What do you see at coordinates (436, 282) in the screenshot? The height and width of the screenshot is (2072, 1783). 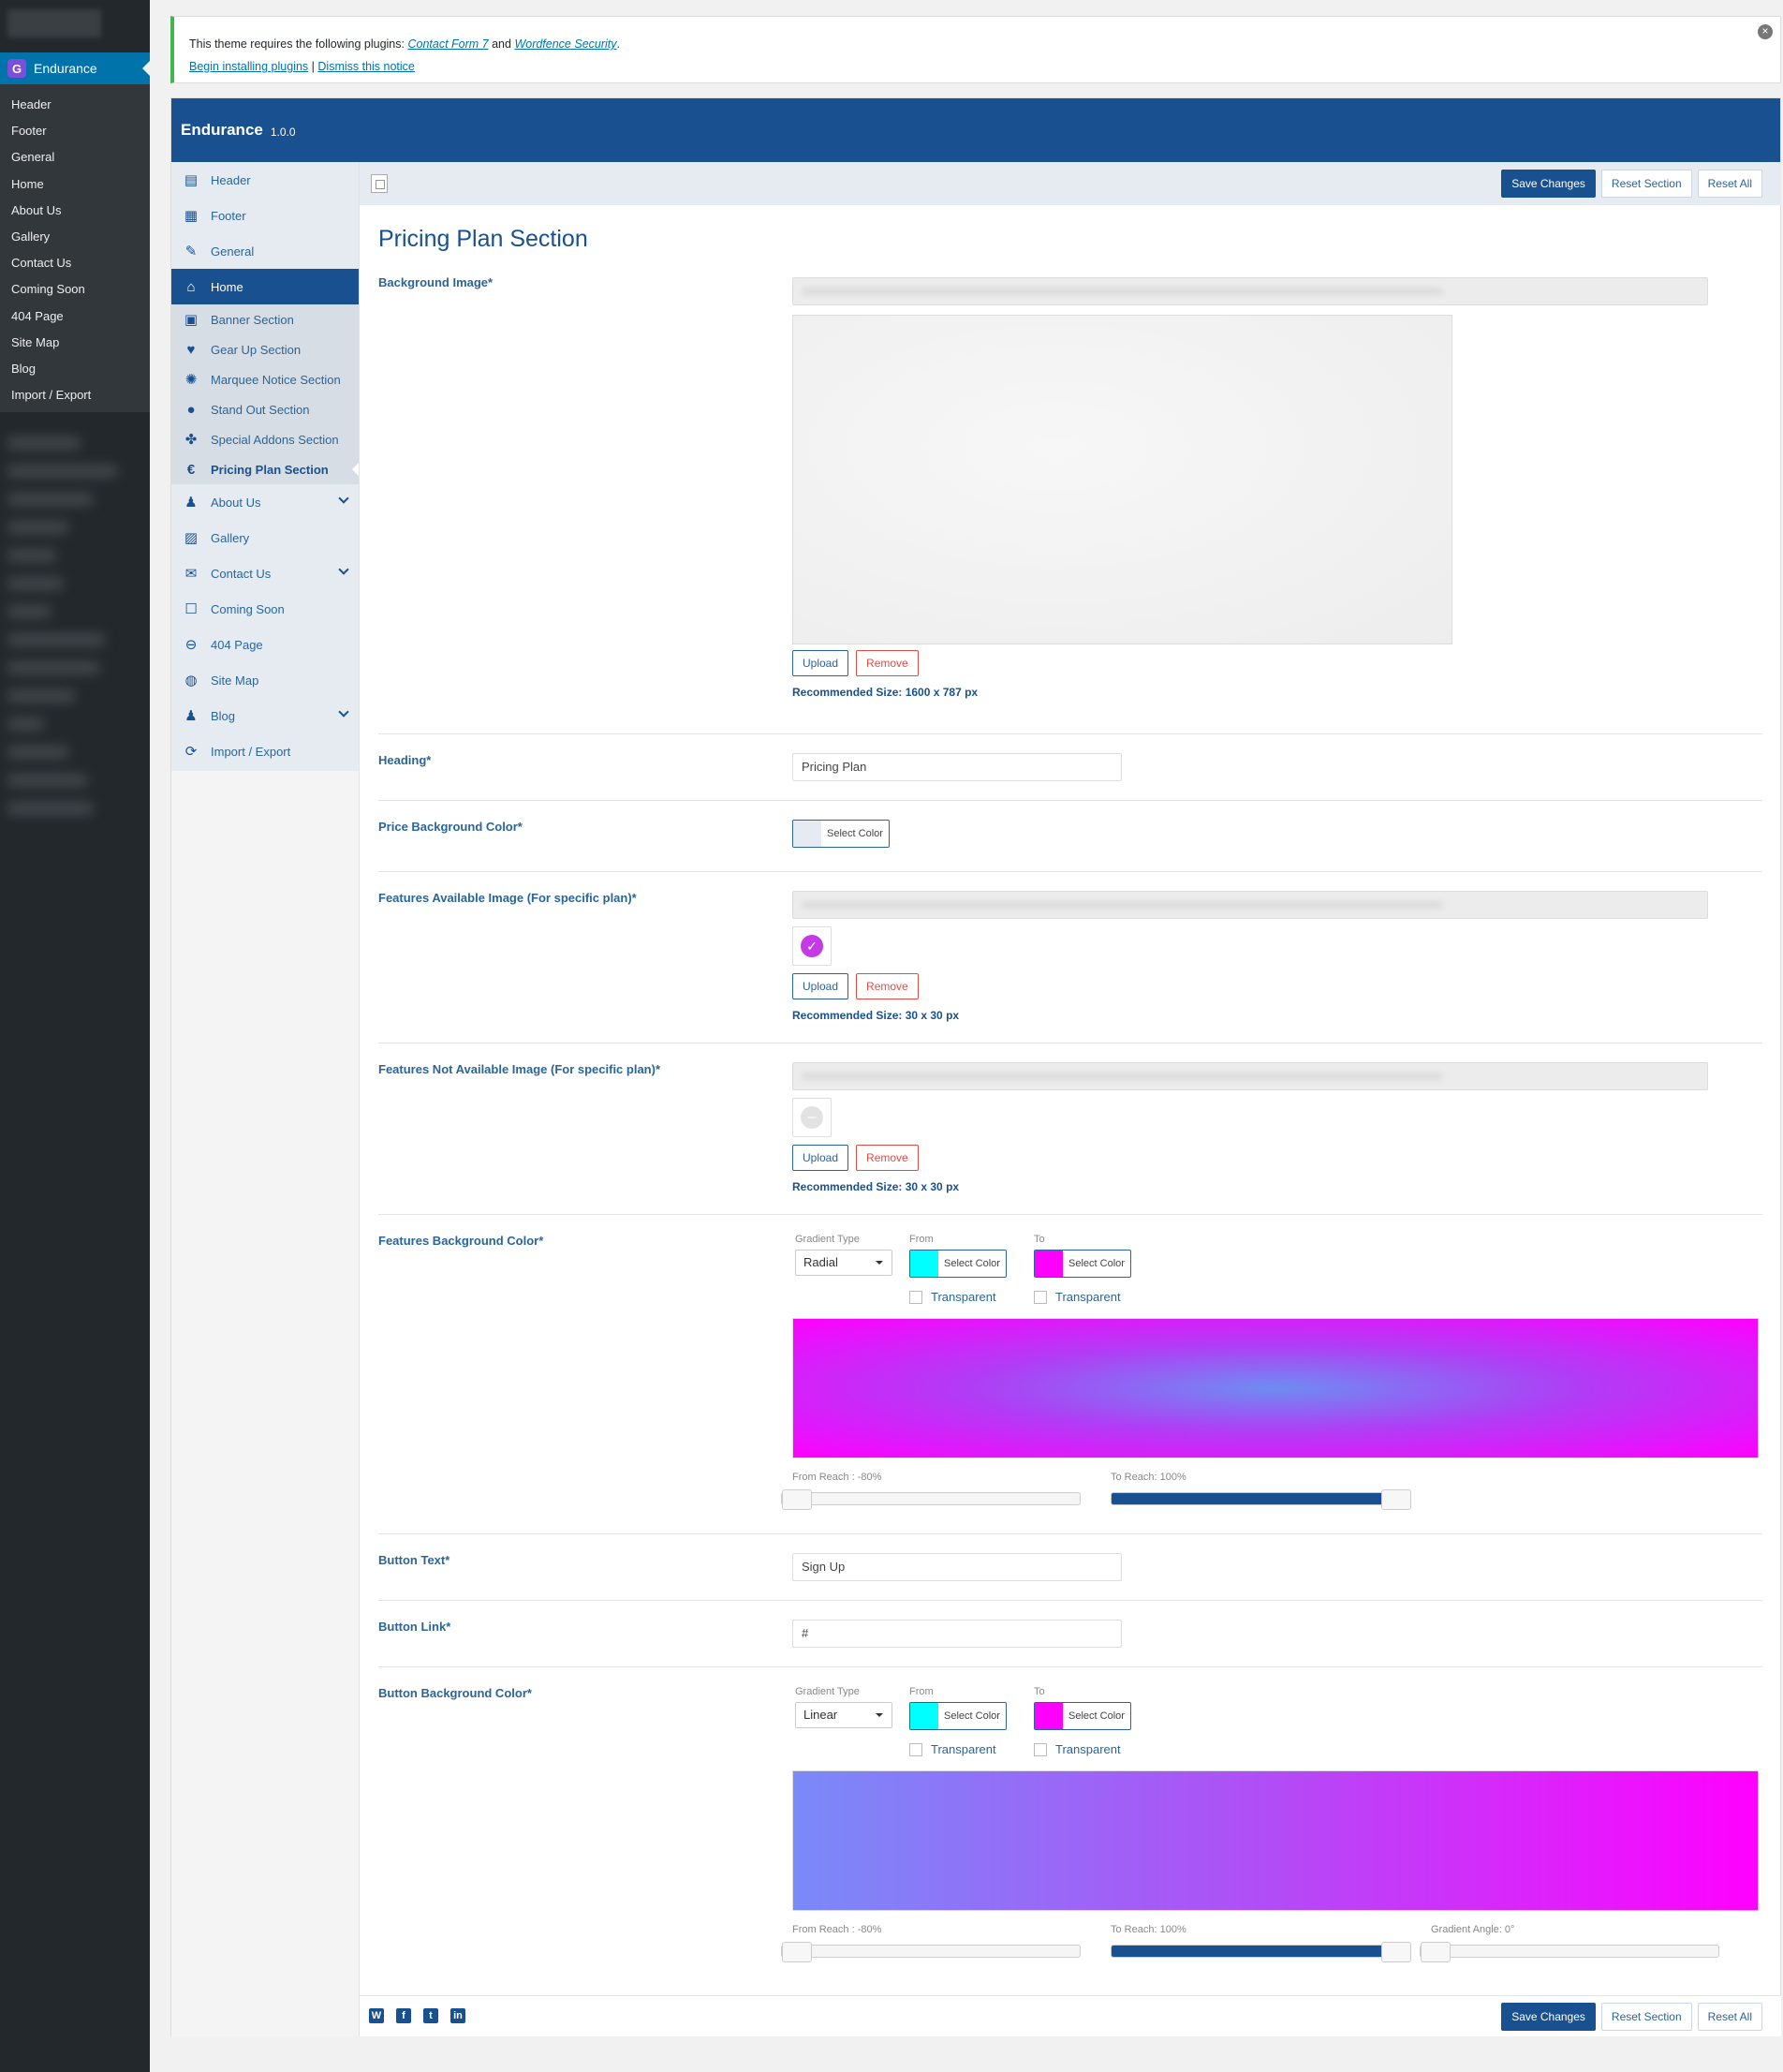 I see `field-label: Background Image*` at bounding box center [436, 282].